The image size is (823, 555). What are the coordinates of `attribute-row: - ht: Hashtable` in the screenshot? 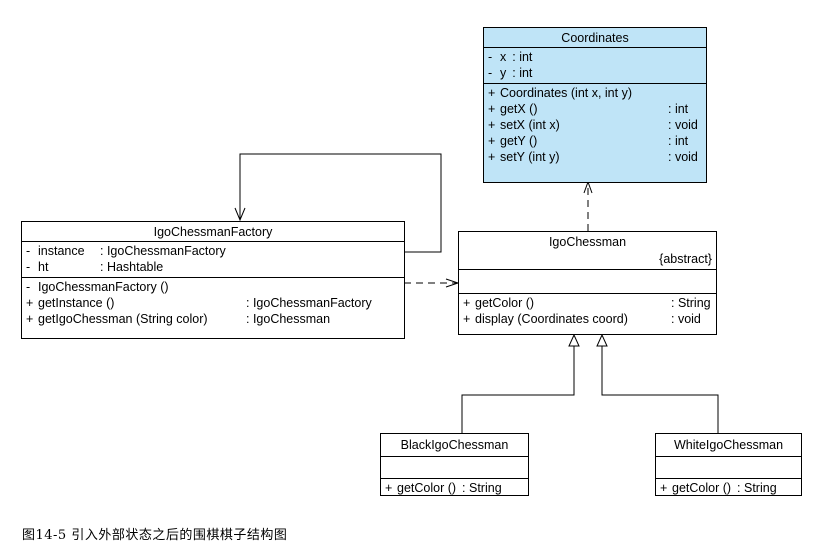 It's located at (95, 267).